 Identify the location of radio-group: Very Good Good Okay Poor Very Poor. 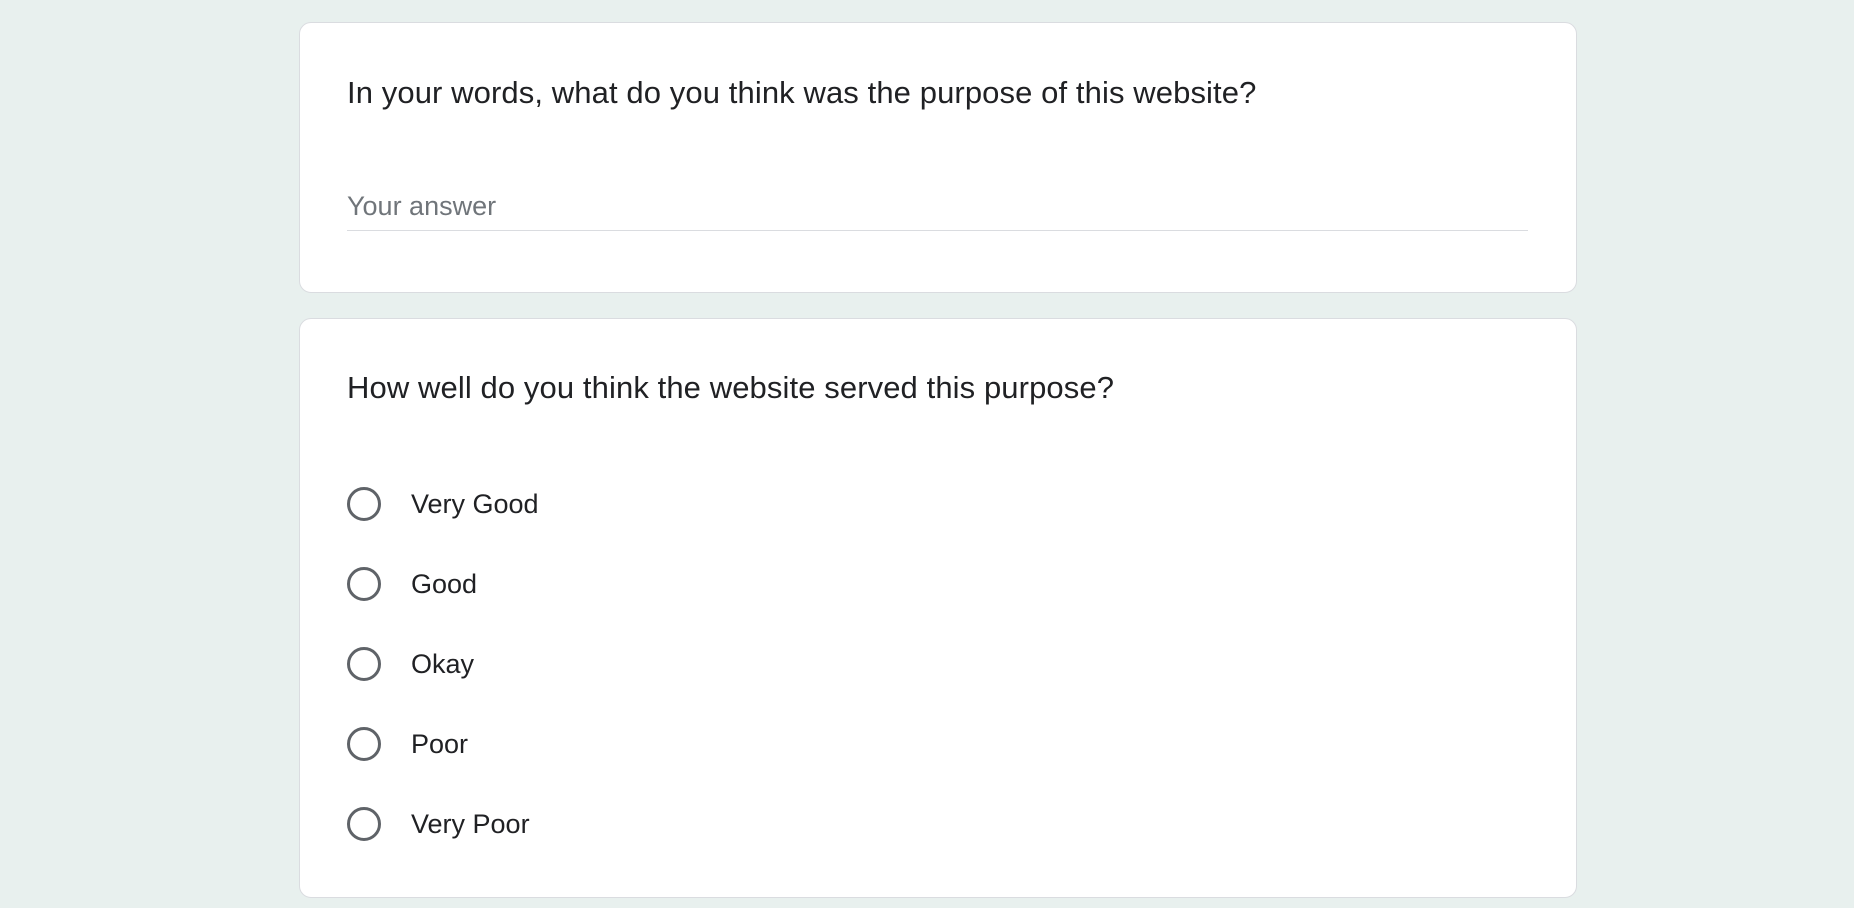
(443, 664).